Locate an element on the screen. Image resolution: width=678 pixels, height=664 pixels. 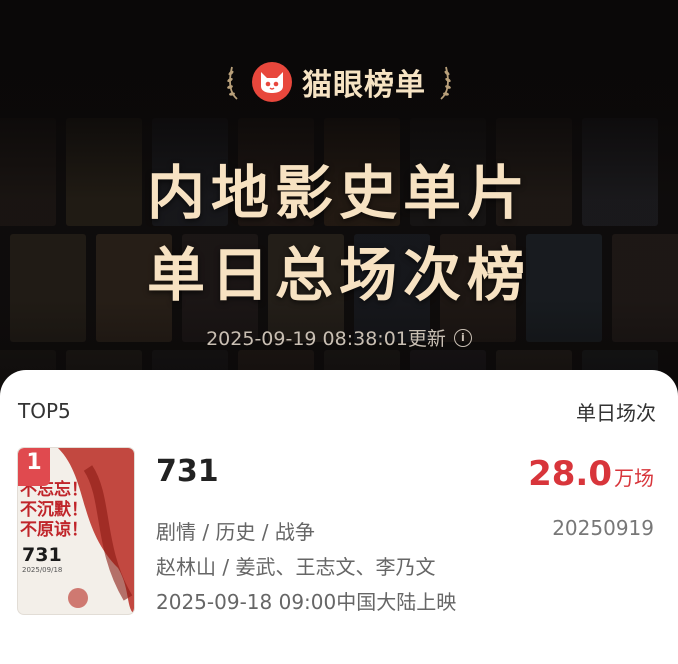
page-title-line-2: 单日总场次榜 is located at coordinates (338, 275).